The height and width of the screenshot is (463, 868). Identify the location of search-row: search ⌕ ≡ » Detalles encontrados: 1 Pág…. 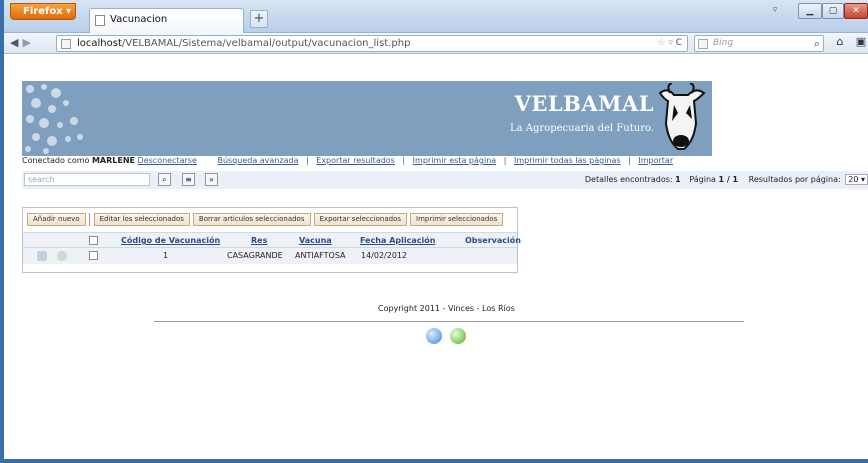
(445, 180).